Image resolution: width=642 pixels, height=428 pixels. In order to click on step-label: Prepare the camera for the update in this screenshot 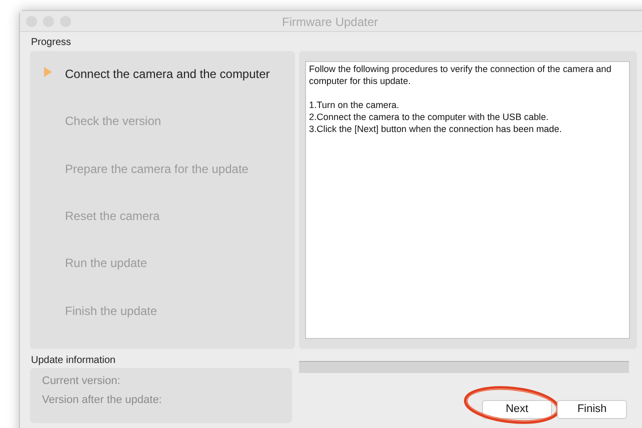, I will do `click(156, 169)`.